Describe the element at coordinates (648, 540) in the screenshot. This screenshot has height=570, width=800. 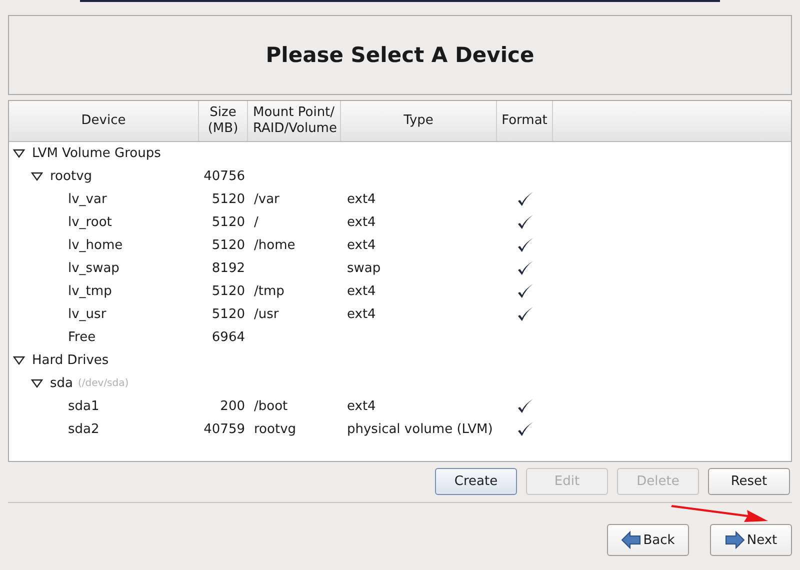
I see `back-button: Back` at that location.